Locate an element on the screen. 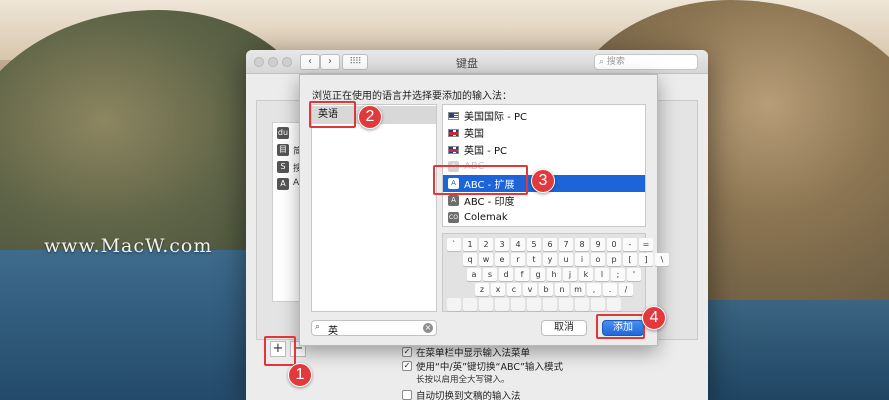 This screenshot has width=889, height=400. step-3-badge: 3 is located at coordinates (543, 181).